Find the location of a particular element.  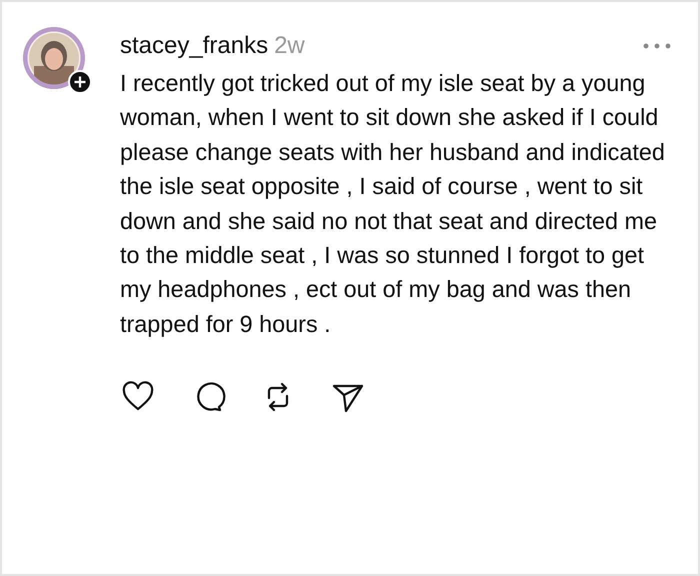

username: stacey_franks is located at coordinates (194, 46).